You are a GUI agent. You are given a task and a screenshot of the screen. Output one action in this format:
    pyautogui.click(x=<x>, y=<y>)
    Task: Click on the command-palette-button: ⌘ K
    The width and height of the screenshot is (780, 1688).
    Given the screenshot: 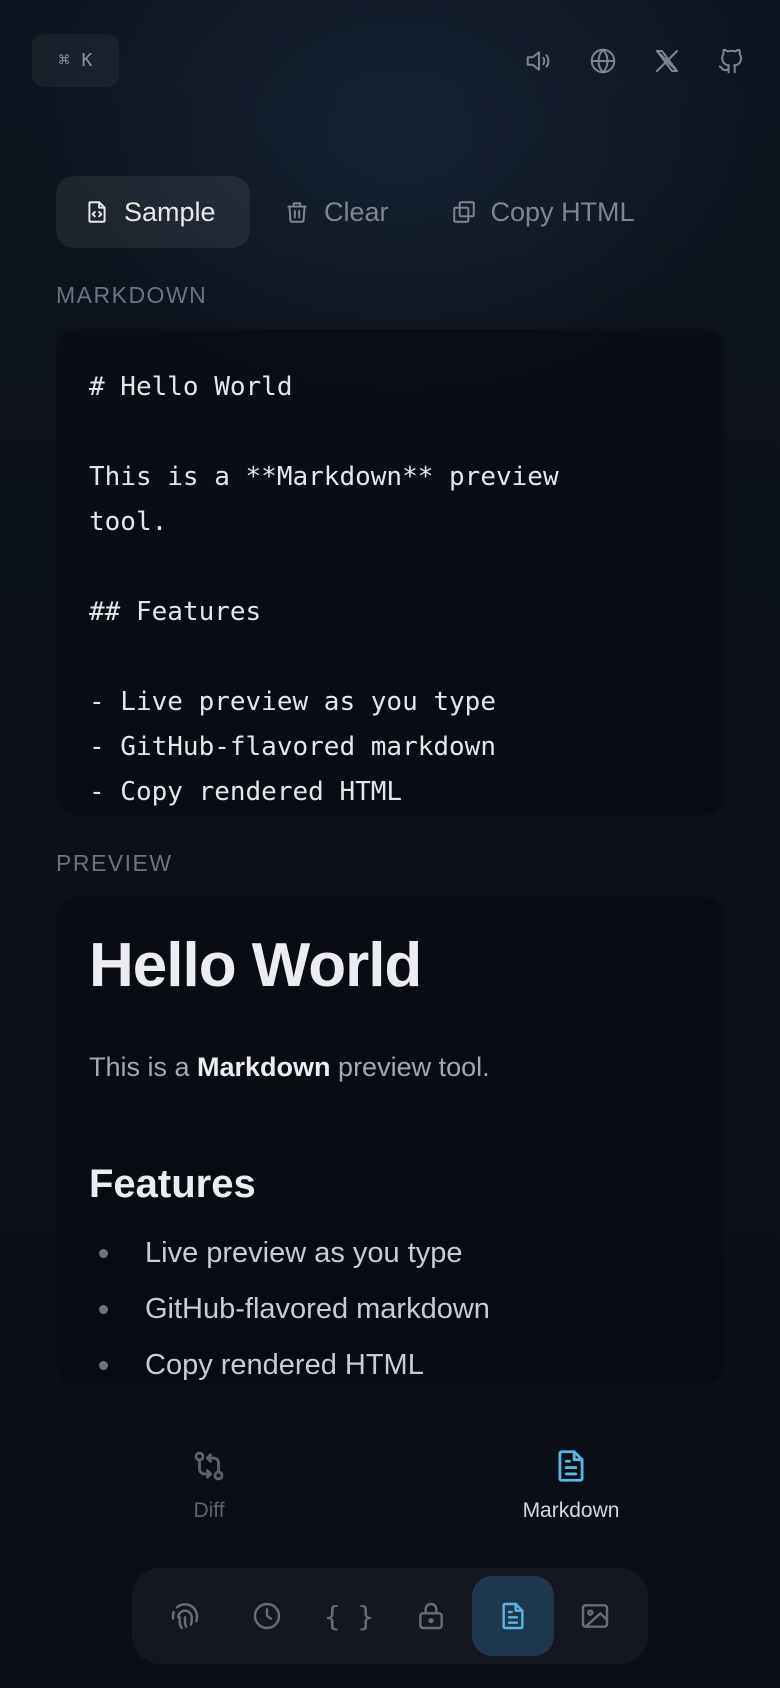 What is the action you would take?
    pyautogui.click(x=75, y=60)
    